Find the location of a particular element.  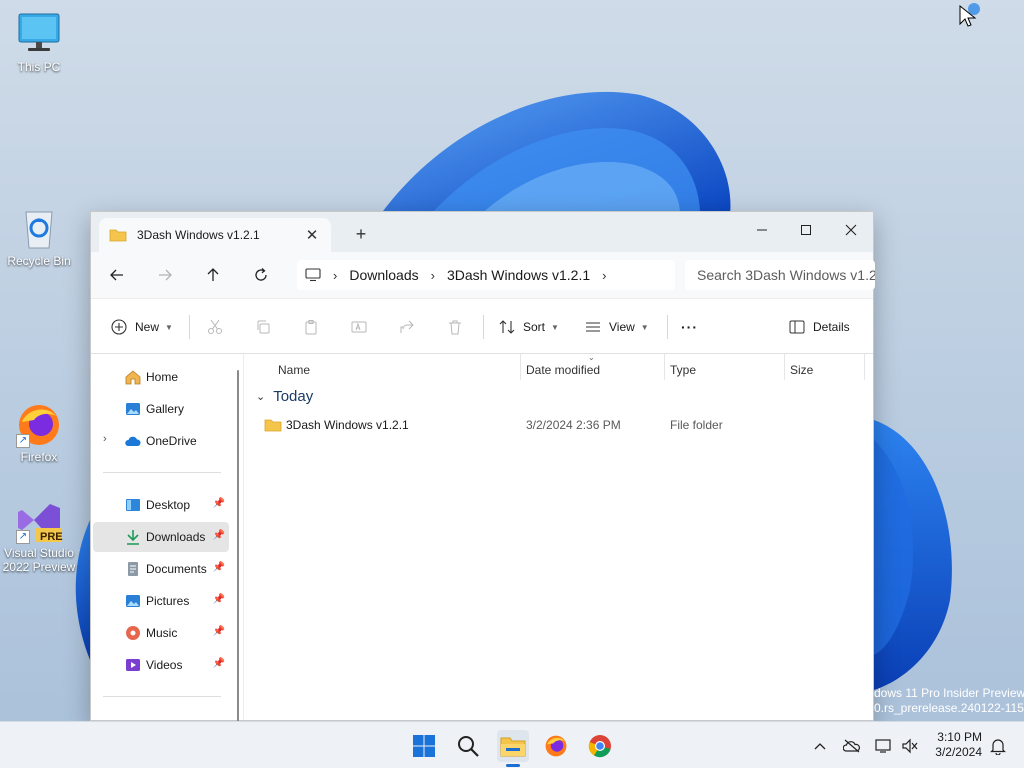

desktop-icon-visual-studio: PRE ↗ Visual Studio 2022 Preview is located at coordinates (39, 536).